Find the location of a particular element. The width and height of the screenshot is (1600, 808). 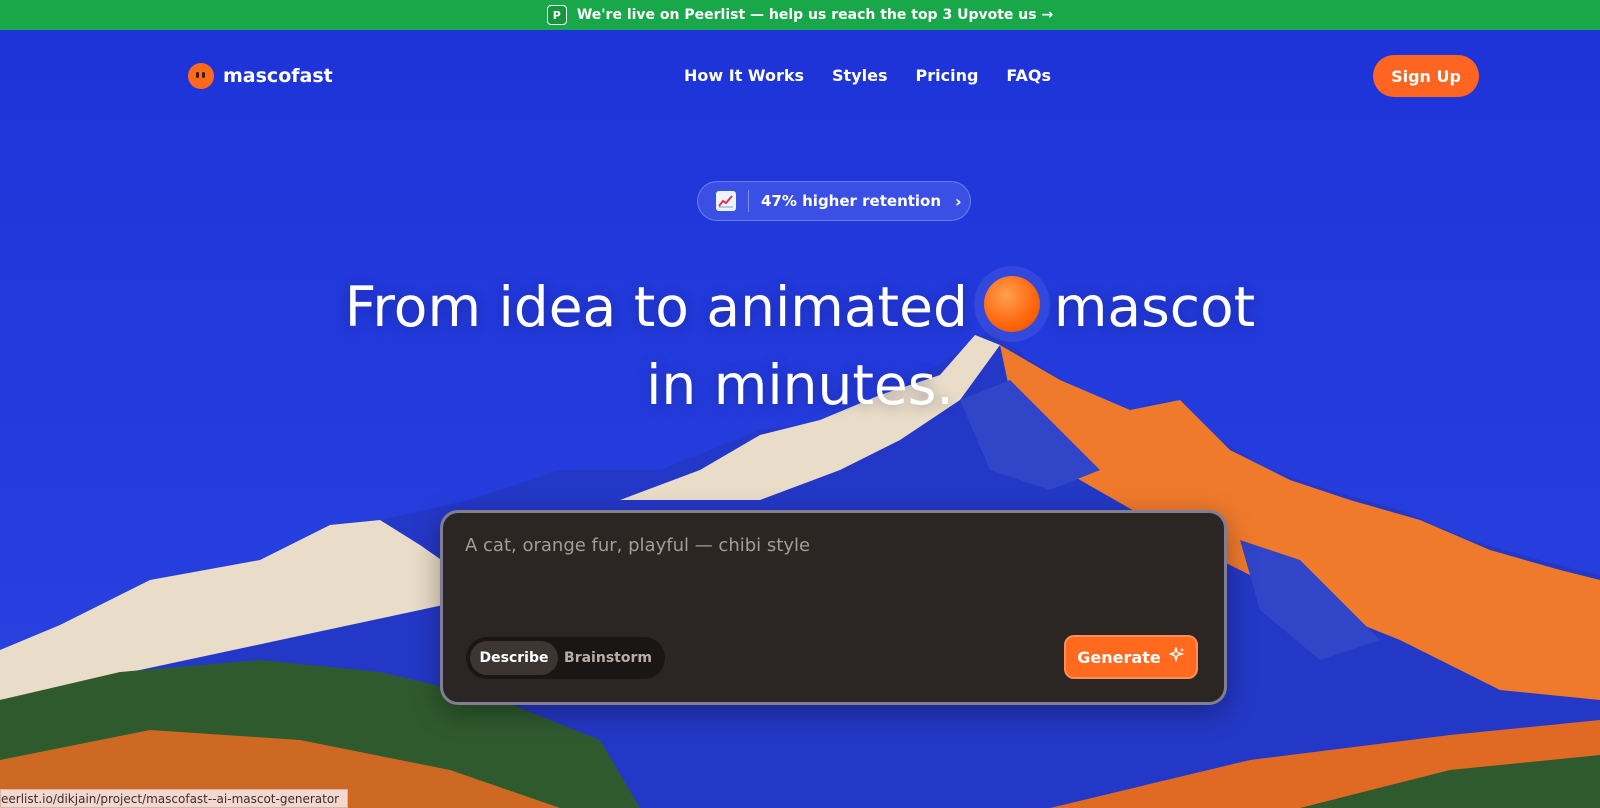

nav-link-how-it-works: How It Works is located at coordinates (744, 75).